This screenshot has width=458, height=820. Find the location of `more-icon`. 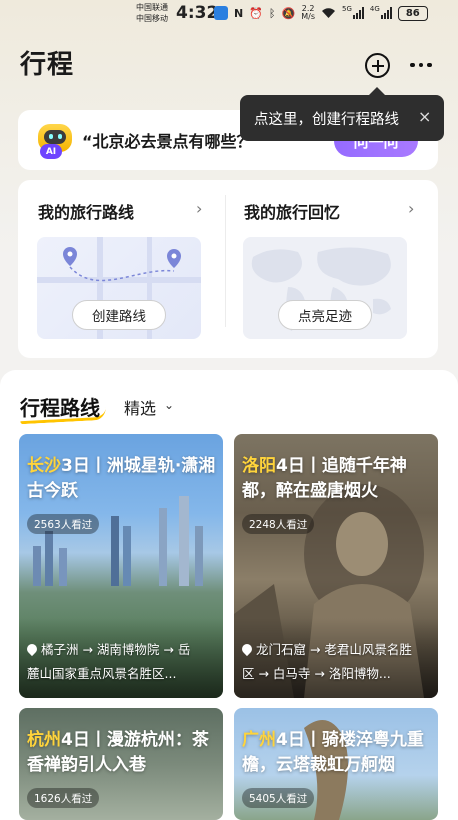

more-icon is located at coordinates (423, 65).